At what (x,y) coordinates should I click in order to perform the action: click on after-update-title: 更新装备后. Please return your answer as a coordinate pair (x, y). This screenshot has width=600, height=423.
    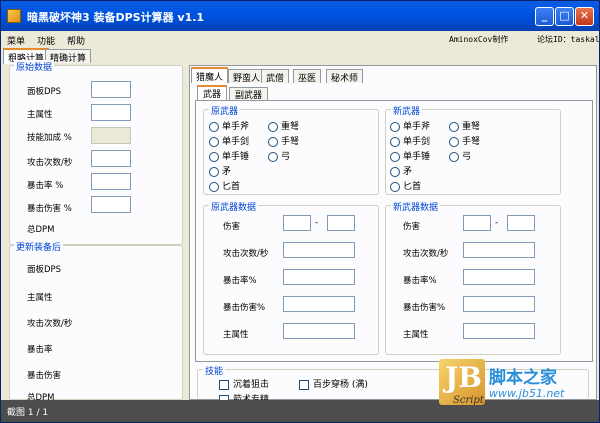
    Looking at the image, I should click on (39, 246).